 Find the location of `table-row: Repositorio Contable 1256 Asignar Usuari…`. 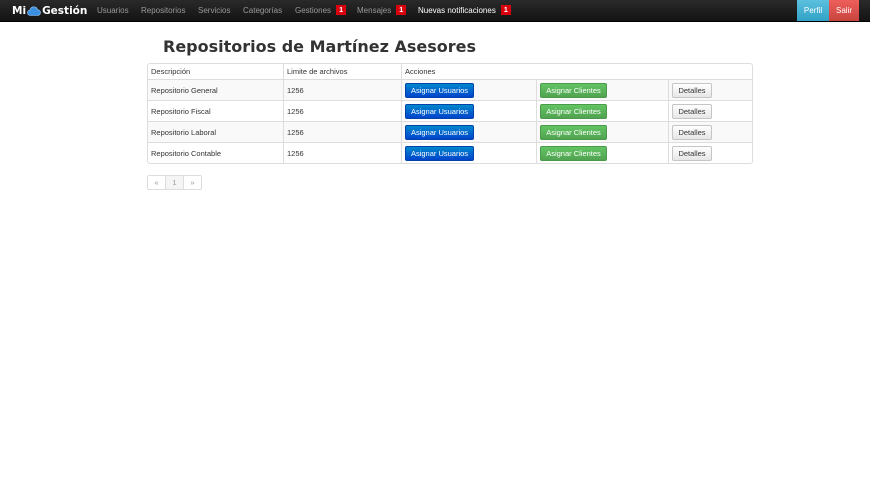

table-row: Repositorio Contable 1256 Asignar Usuari… is located at coordinates (450, 152).